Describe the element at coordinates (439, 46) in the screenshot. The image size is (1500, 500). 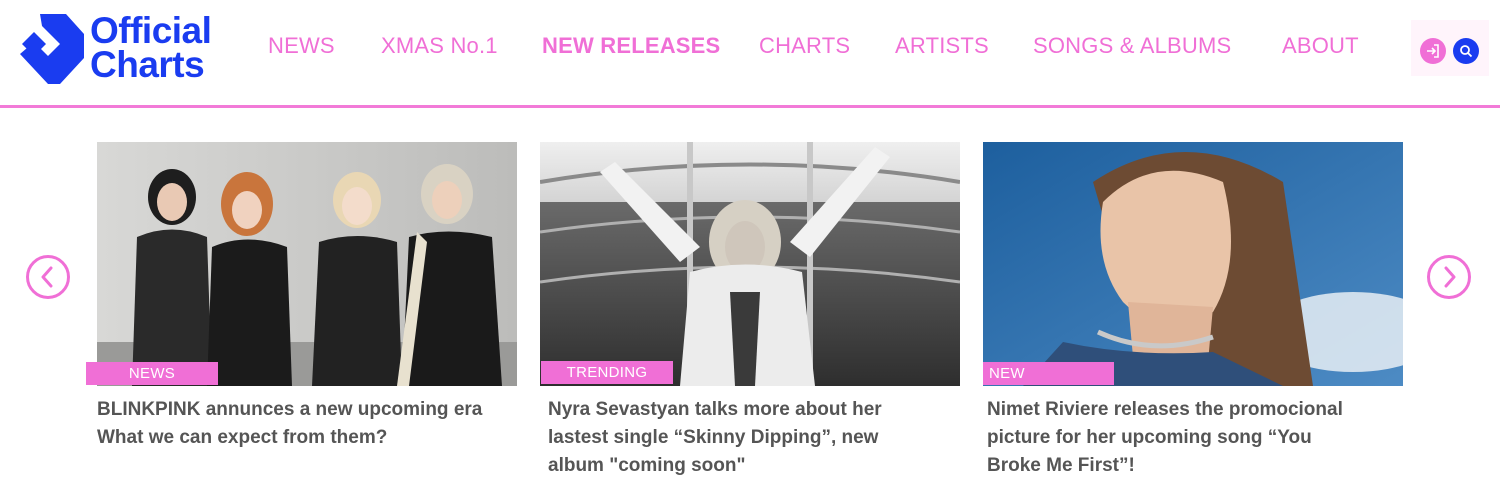
I see `nav-item-xmas-no1: XMAS No.1` at that location.